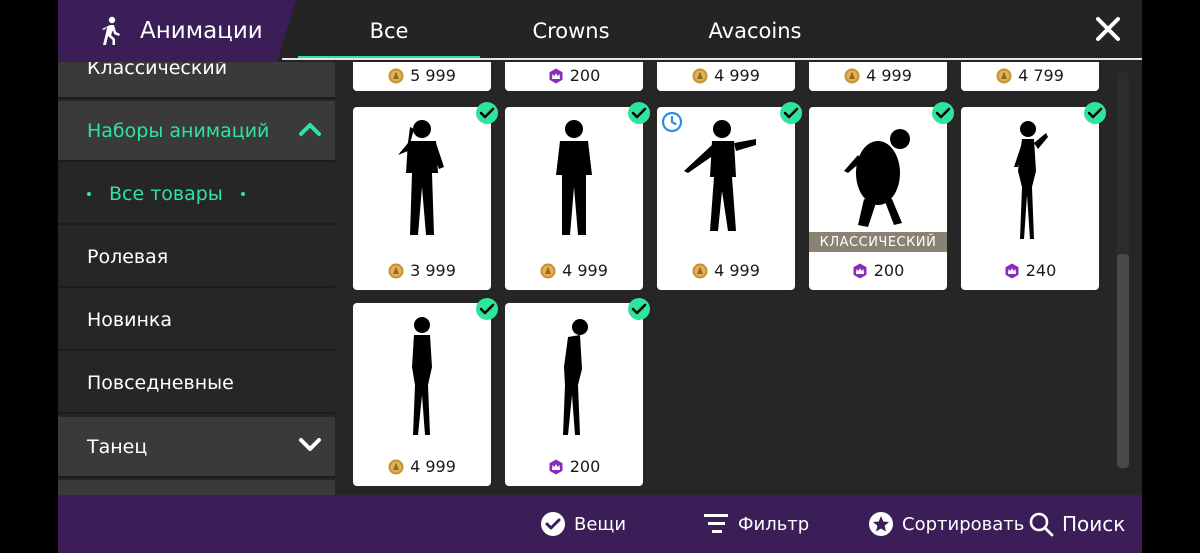  What do you see at coordinates (196, 80) in the screenshot?
I see `sidebar-item-classic: Классический` at bounding box center [196, 80].